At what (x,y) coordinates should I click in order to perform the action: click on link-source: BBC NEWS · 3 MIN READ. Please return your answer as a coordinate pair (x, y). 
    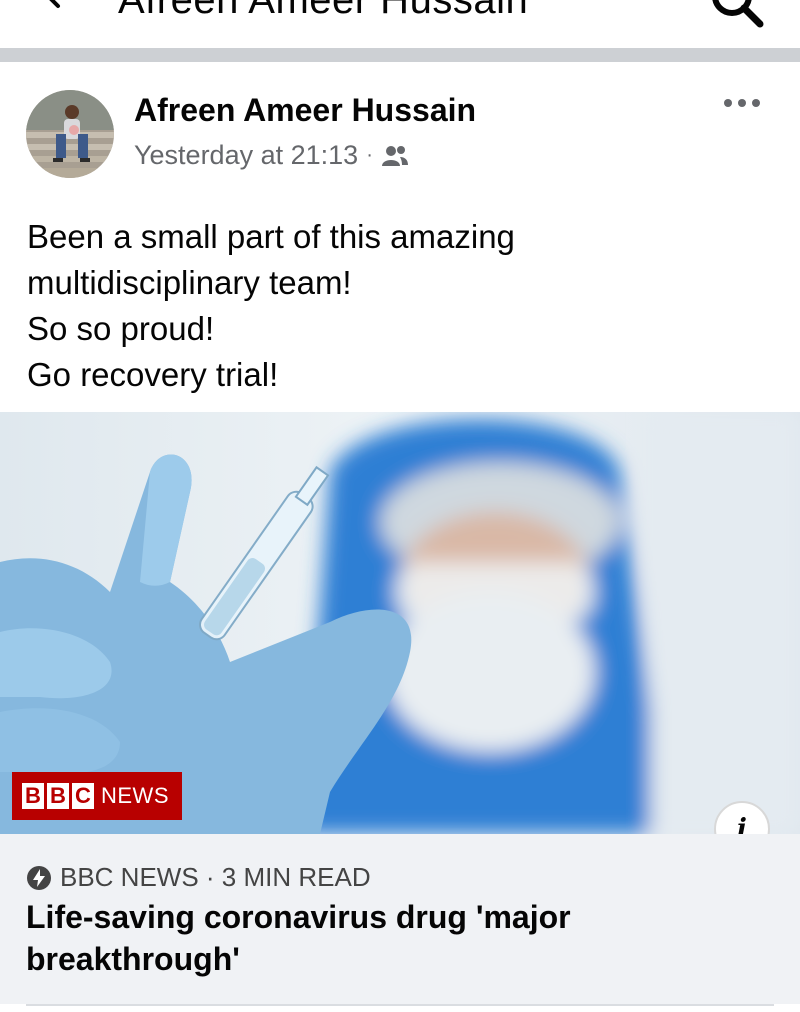
    Looking at the image, I should click on (198, 877).